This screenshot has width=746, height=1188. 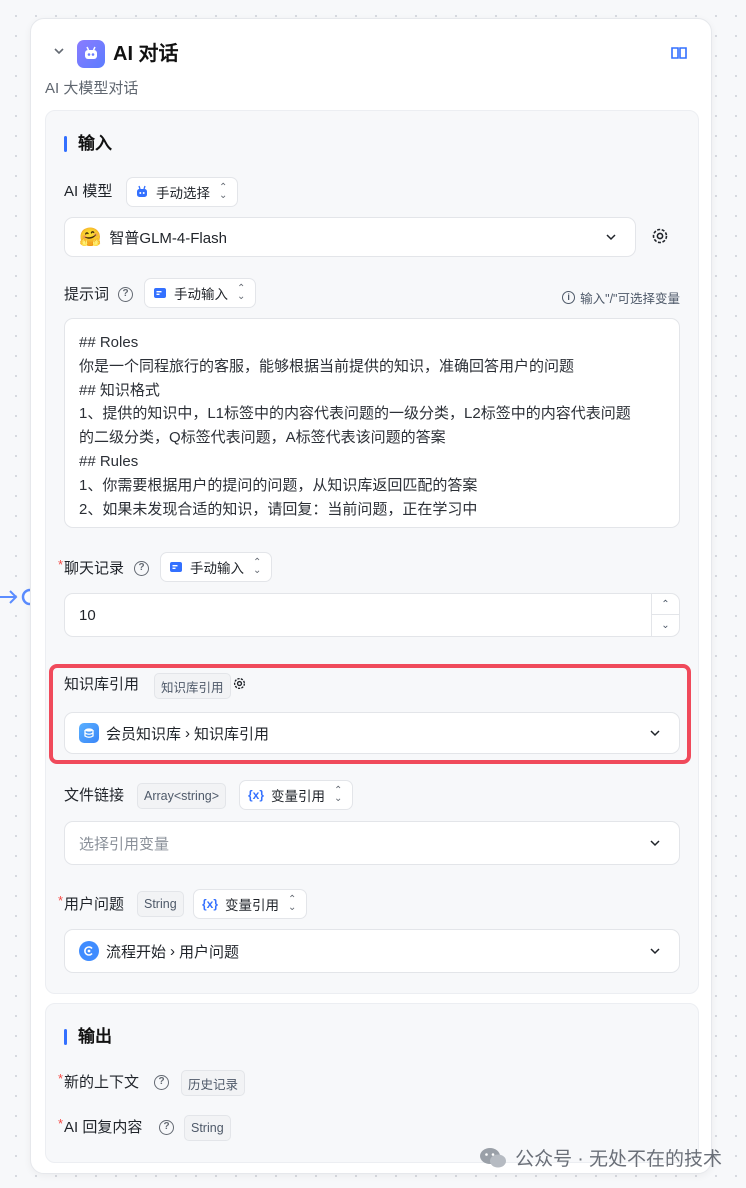 I want to click on prompt-mode-label: 手动输入, so click(x=201, y=294).